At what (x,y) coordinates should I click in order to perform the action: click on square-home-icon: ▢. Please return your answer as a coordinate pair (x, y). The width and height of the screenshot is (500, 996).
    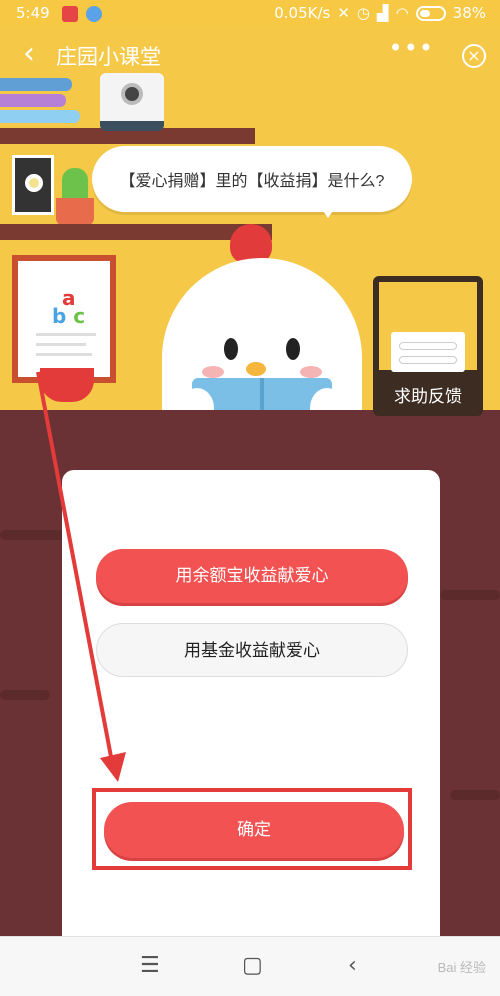
    Looking at the image, I should click on (252, 965).